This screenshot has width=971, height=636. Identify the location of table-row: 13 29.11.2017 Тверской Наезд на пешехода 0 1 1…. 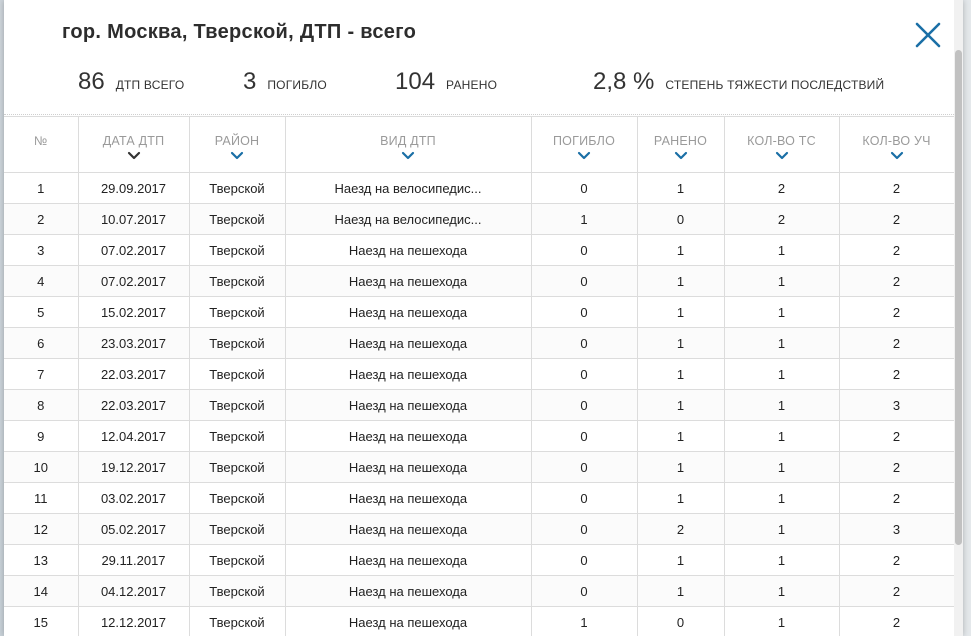
(479, 560).